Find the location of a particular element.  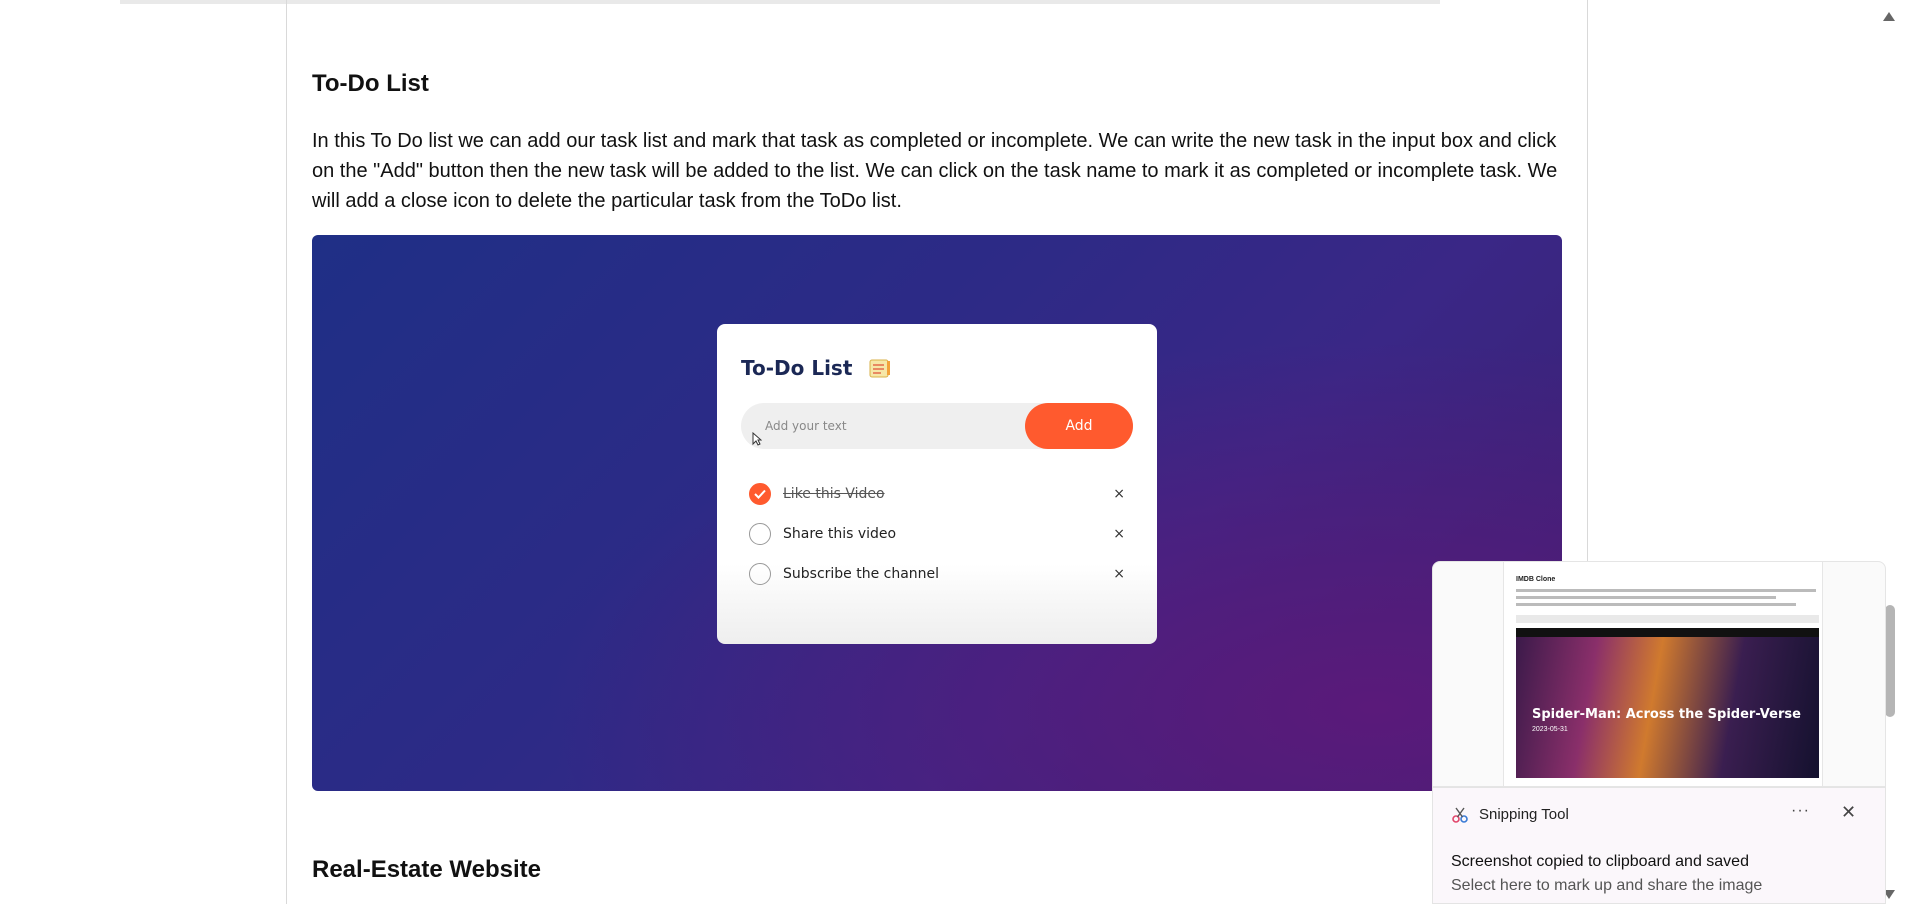

todo-card-title: To-Do List is located at coordinates (816, 368).